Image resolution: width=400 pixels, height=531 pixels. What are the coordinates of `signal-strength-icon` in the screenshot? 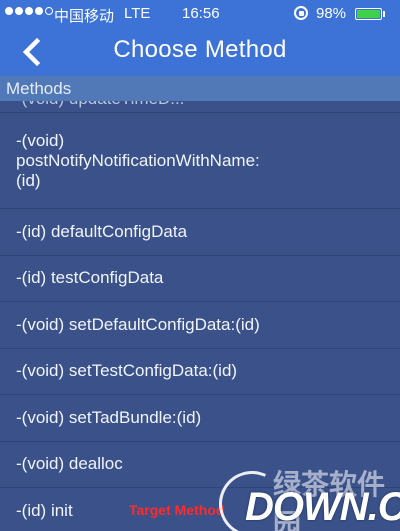 It's located at (29, 11).